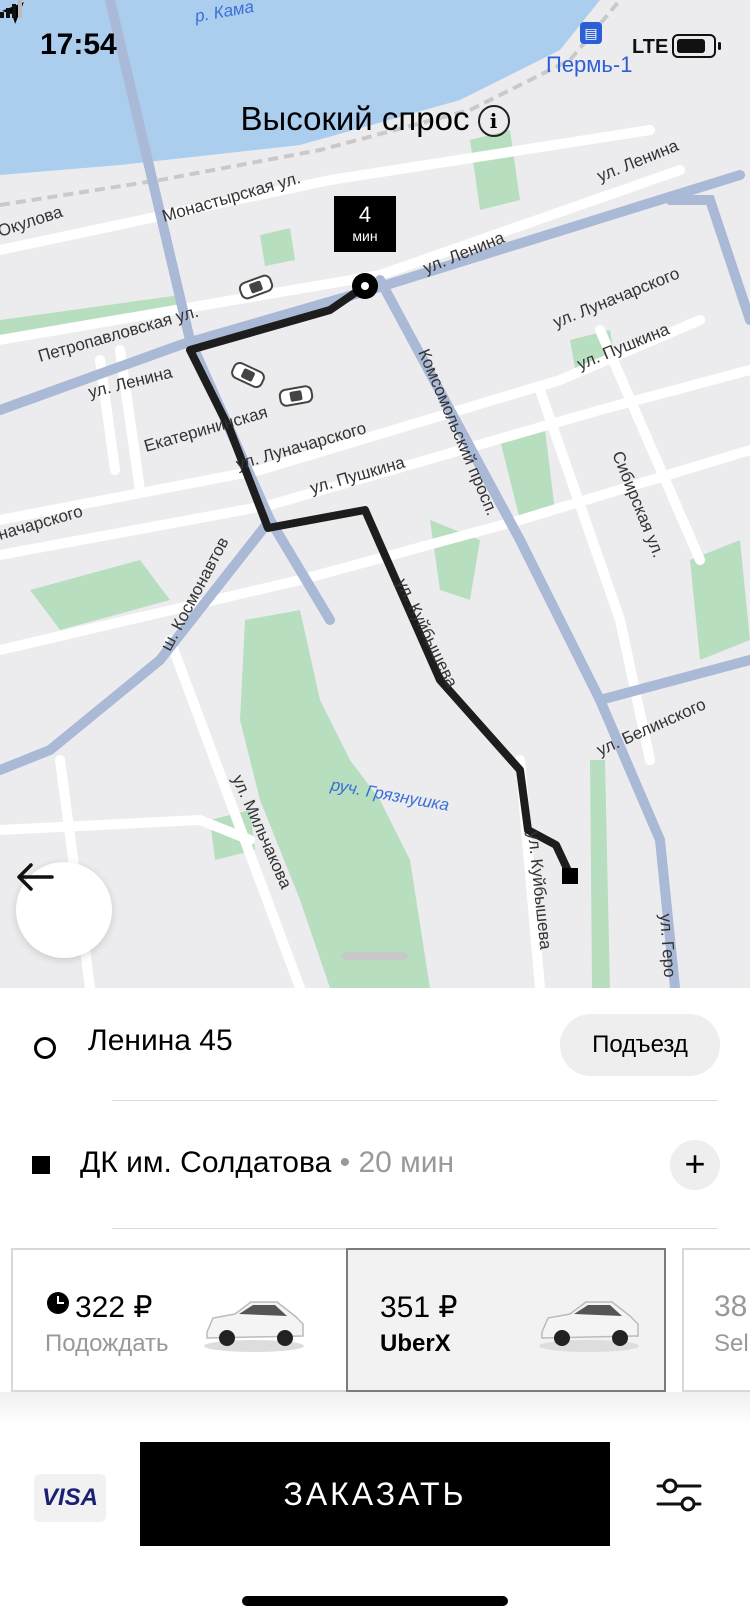 The width and height of the screenshot is (750, 1624). What do you see at coordinates (70, 1498) in the screenshot?
I see `payment-method-button: VISA` at bounding box center [70, 1498].